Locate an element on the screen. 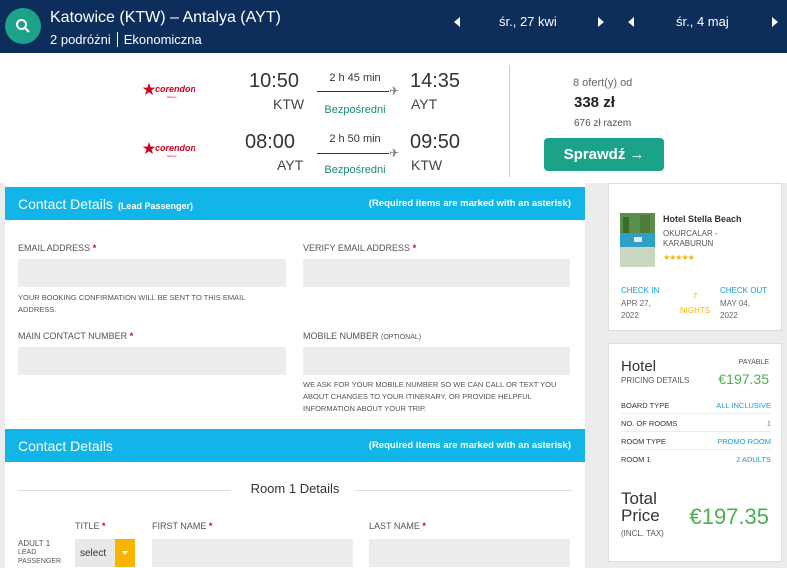 The width and height of the screenshot is (787, 568). inbound-arrival-time: 09:50 is located at coordinates (435, 142).